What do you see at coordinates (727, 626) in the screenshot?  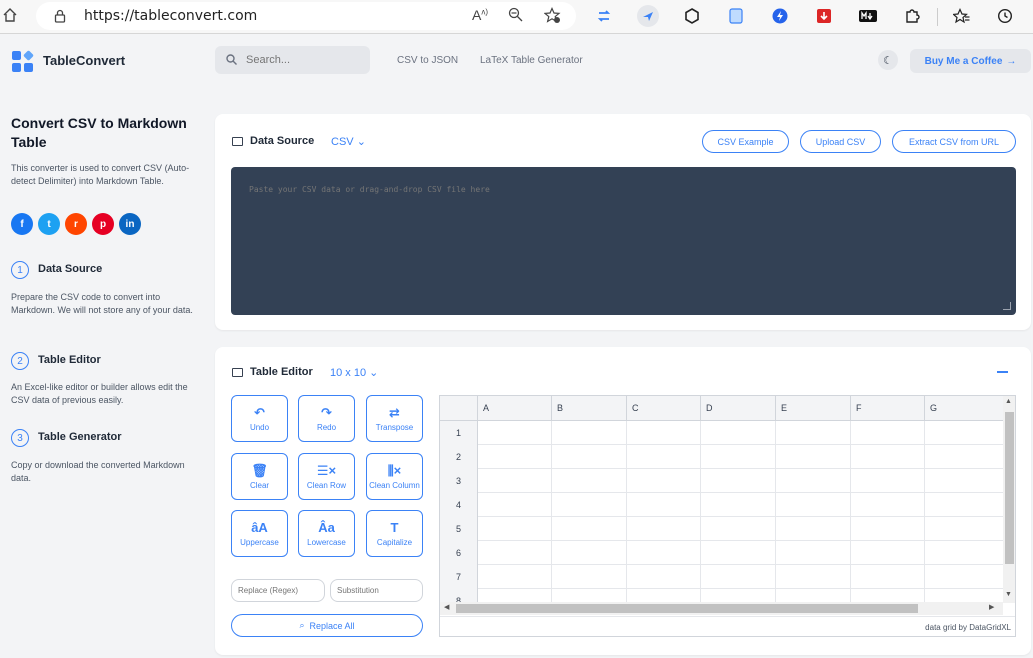 I see `grid-credit: data grid by DataGridXL` at bounding box center [727, 626].